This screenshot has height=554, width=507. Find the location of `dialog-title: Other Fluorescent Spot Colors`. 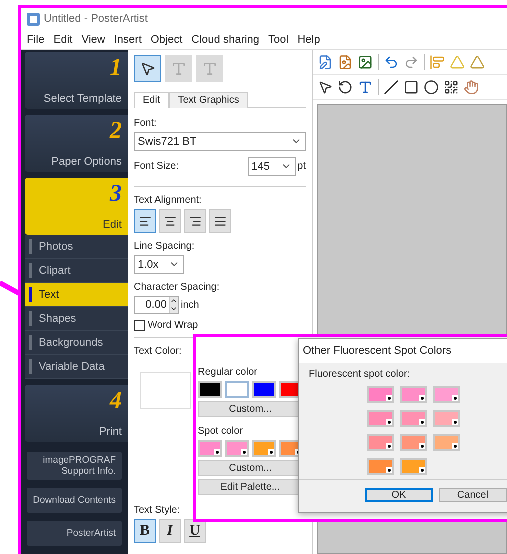

dialog-title: Other Fluorescent Spot Colors is located at coordinates (377, 351).